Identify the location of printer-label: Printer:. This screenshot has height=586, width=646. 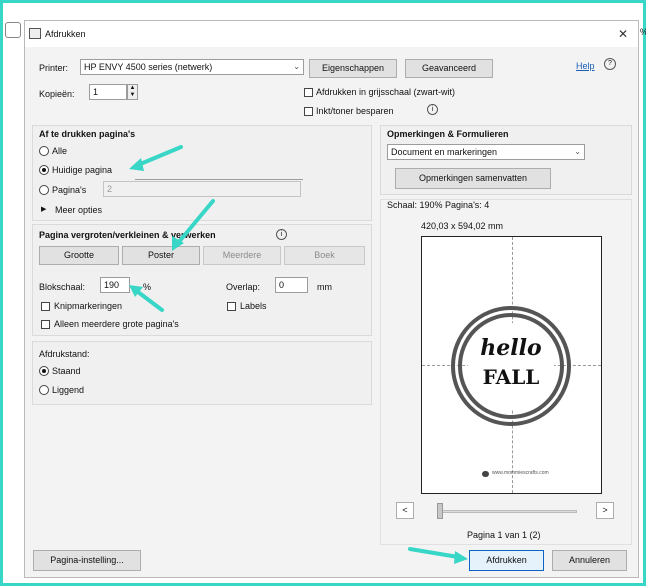
(54, 68).